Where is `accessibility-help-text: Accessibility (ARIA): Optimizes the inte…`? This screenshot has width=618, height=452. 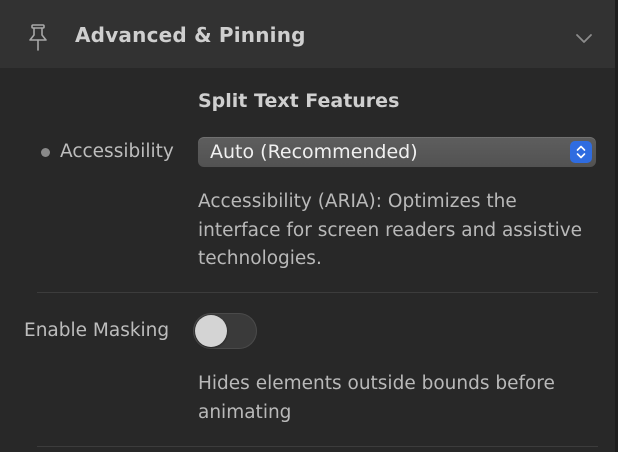
accessibility-help-text: Accessibility (ARIA): Optimizes the inte… is located at coordinates (390, 230).